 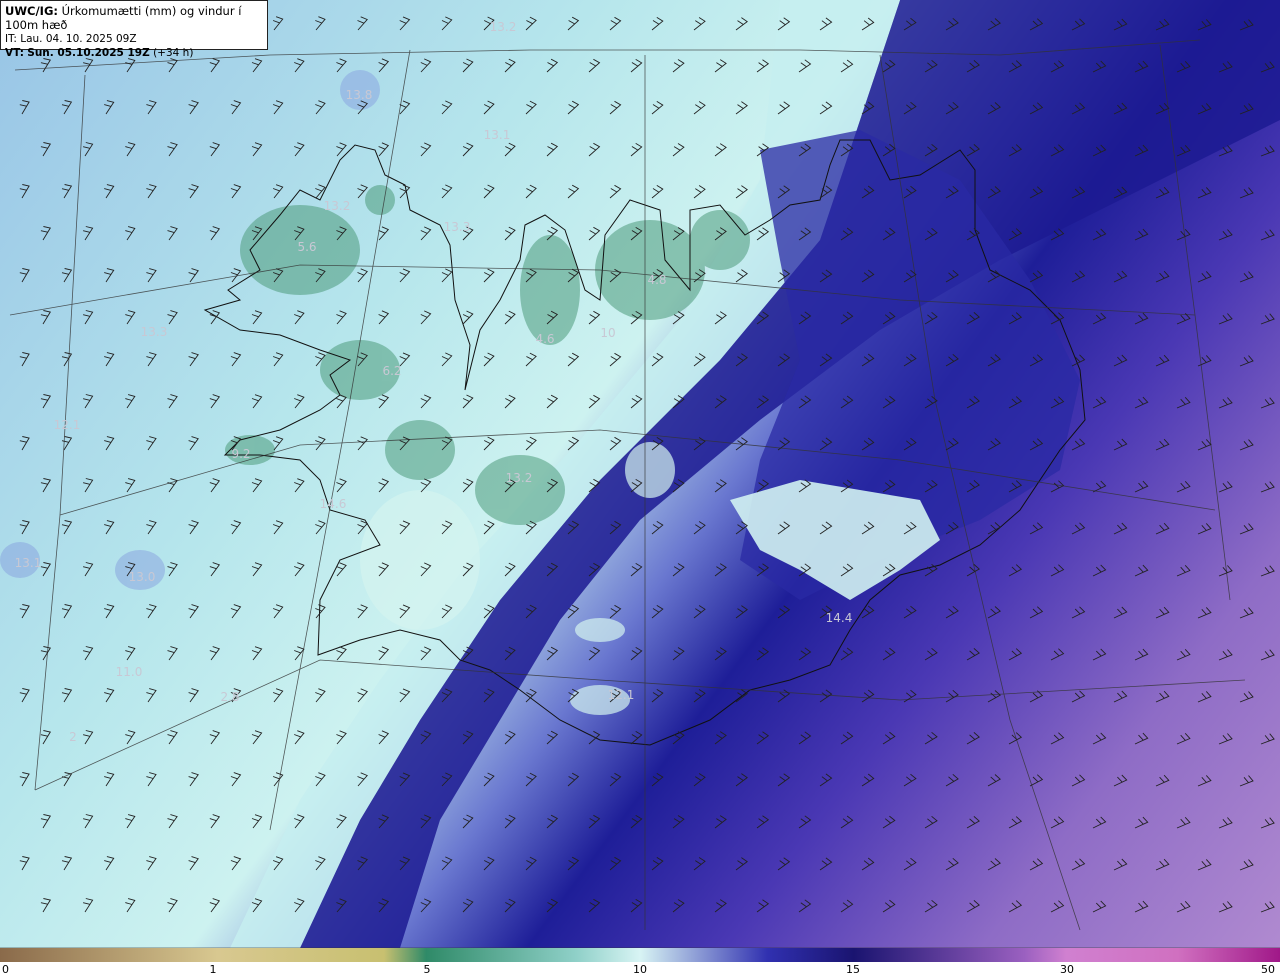 I want to click on value-label: 4.6, so click(x=545, y=339).